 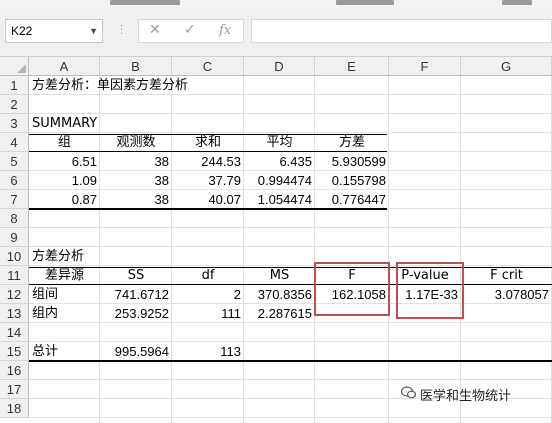 What do you see at coordinates (14, 351) in the screenshot?
I see `row-header: 15` at bounding box center [14, 351].